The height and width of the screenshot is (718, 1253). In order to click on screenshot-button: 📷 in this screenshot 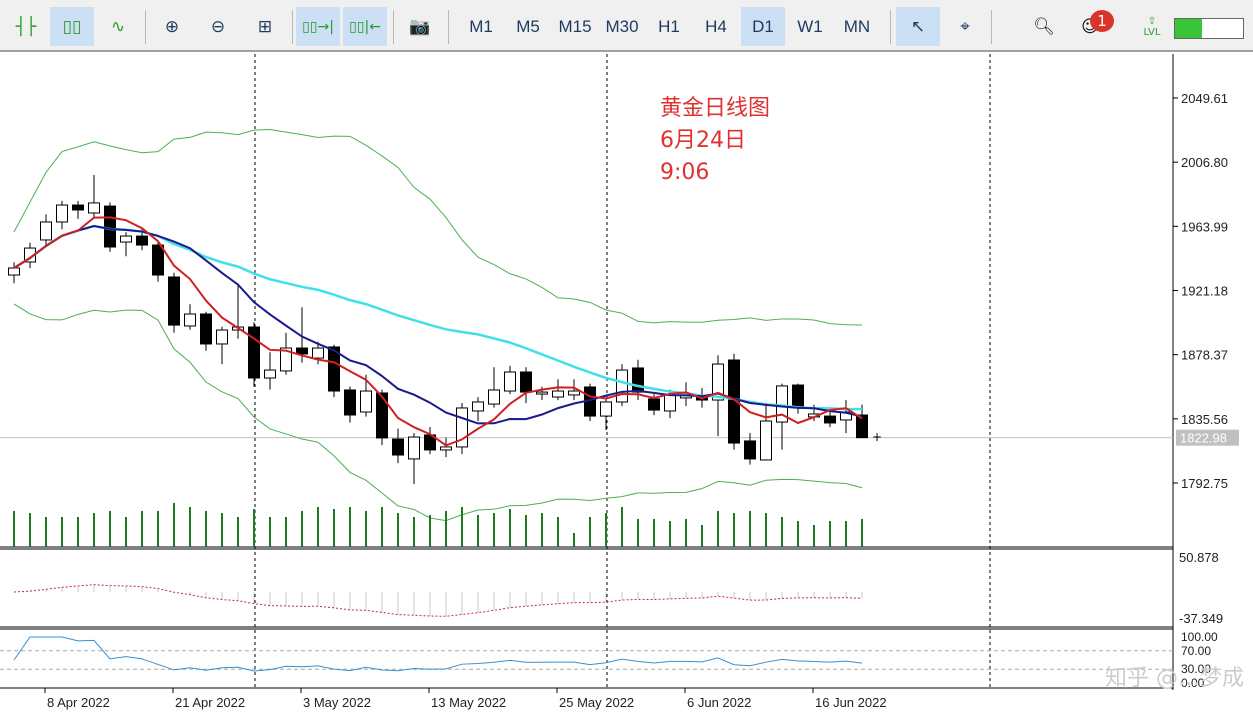, I will do `click(420, 26)`.